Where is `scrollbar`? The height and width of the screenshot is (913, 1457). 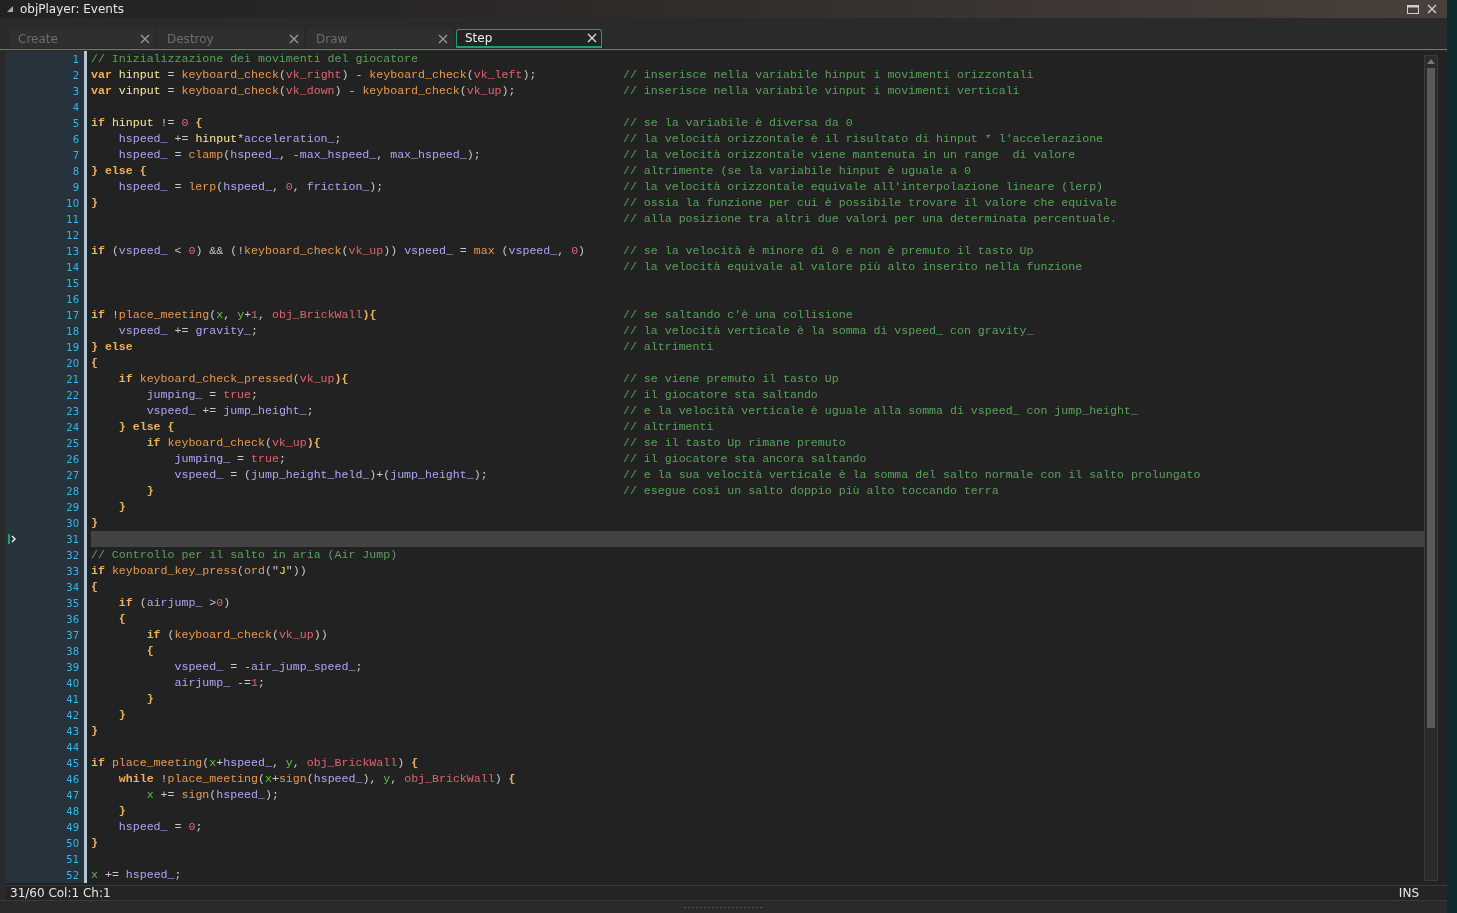
scrollbar is located at coordinates (1431, 468).